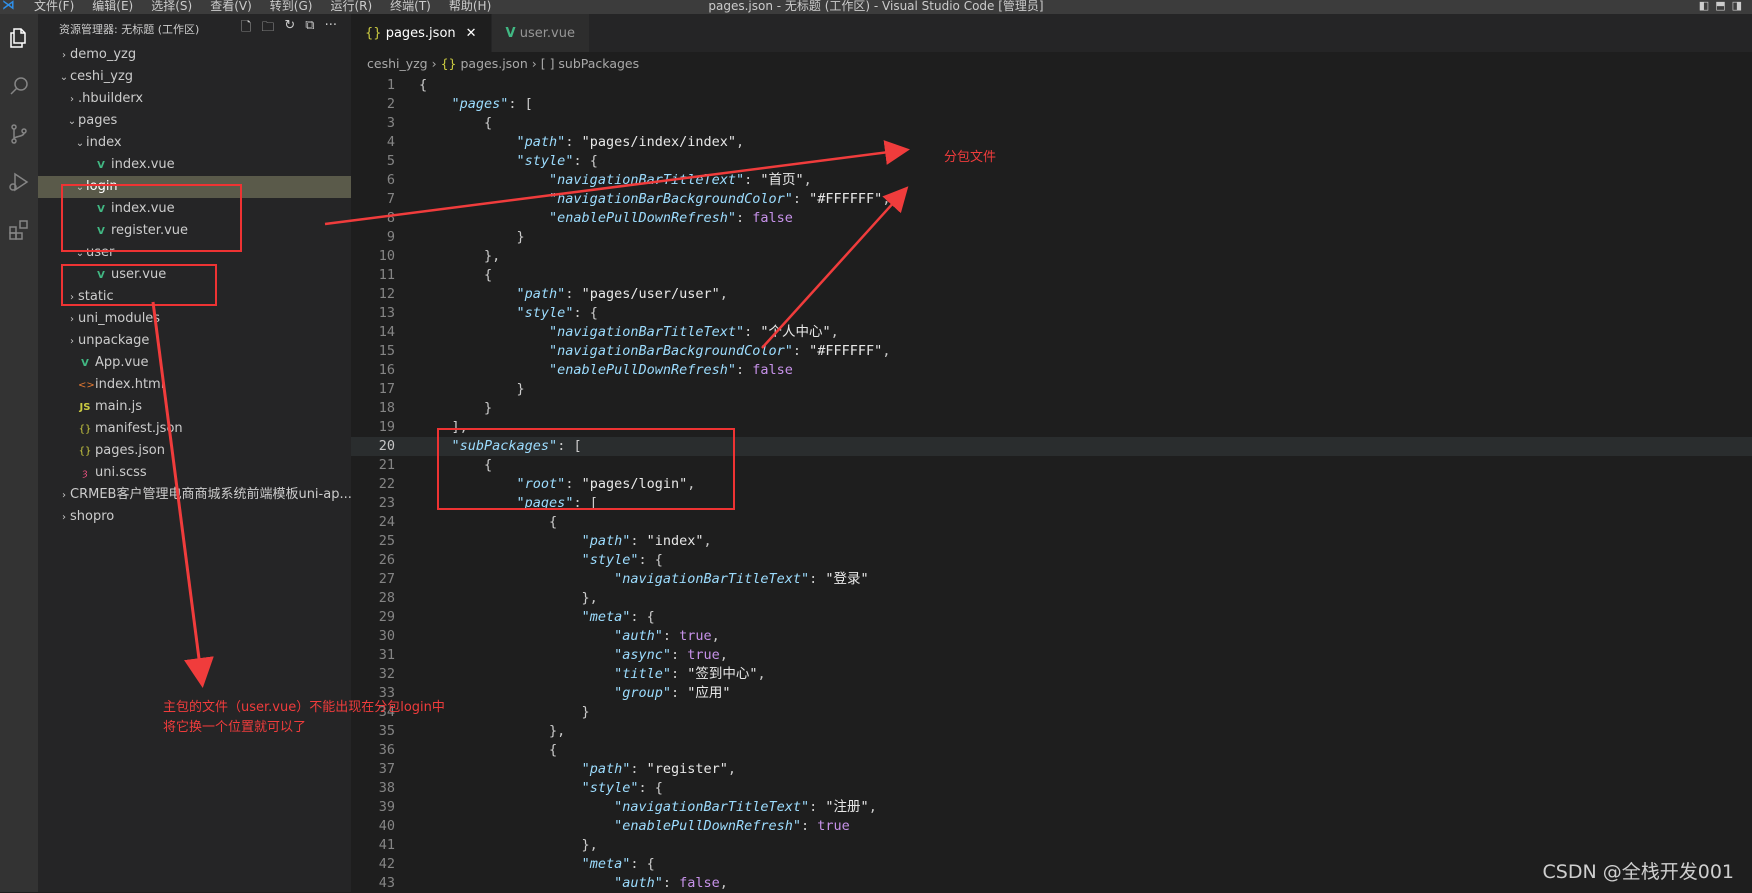 Image resolution: width=1752 pixels, height=893 pixels. Describe the element at coordinates (194, 407) in the screenshot. I see `tree-file-item: JS main.js` at that location.